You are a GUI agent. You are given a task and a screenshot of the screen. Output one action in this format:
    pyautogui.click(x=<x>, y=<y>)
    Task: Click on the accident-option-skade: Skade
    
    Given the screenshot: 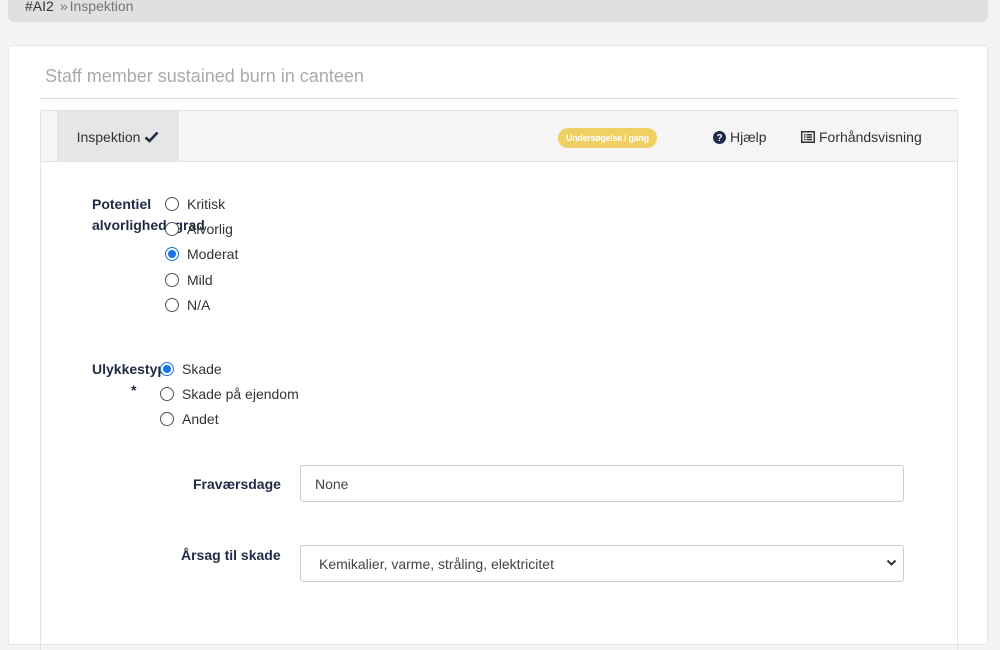 What is the action you would take?
    pyautogui.click(x=191, y=369)
    